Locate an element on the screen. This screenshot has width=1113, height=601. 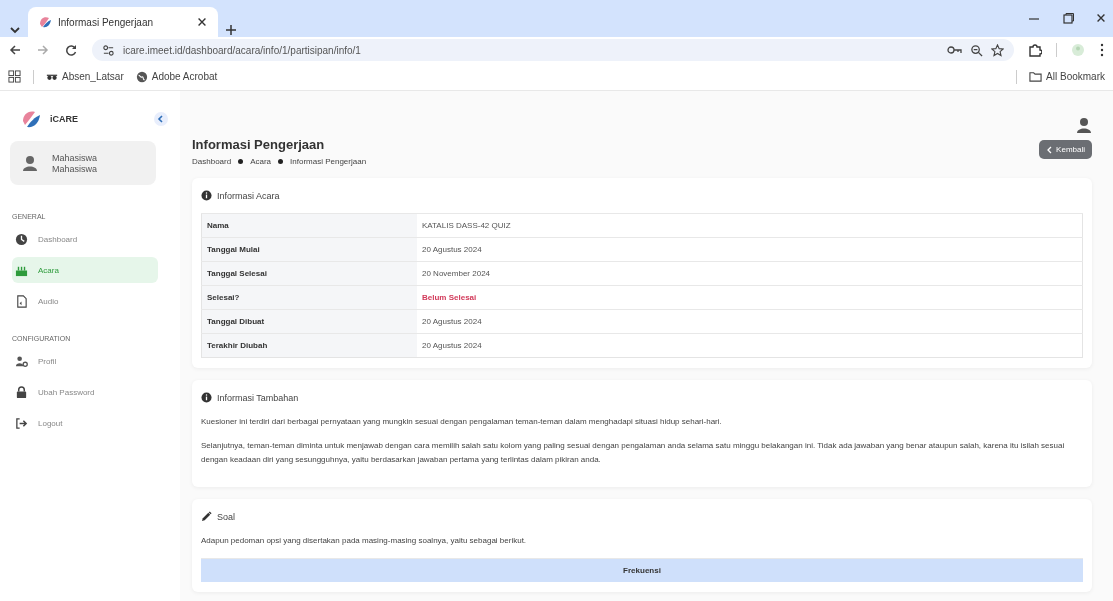
collapse-button is located at coordinates (161, 119).